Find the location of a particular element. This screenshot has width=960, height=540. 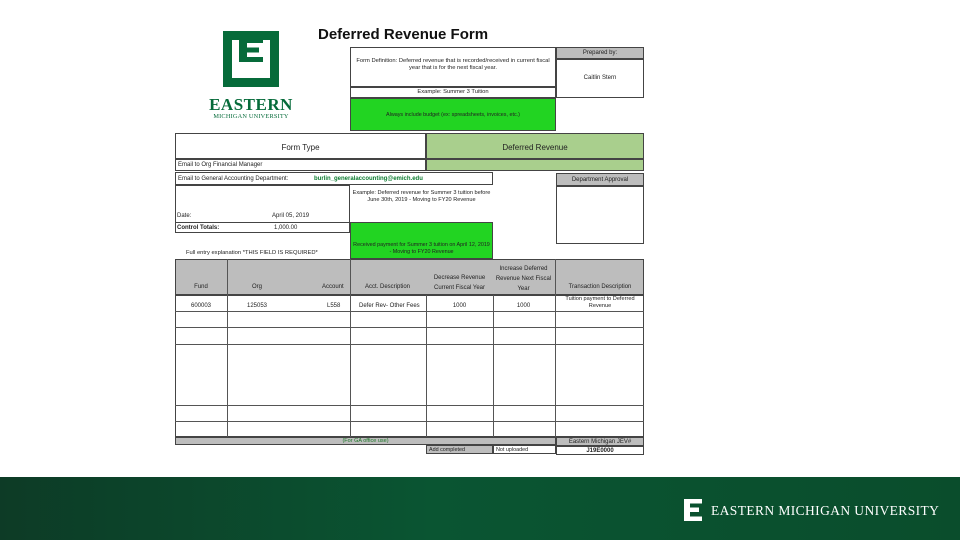

example-box: Example: Summer 3 Tuition is located at coordinates (453, 92).